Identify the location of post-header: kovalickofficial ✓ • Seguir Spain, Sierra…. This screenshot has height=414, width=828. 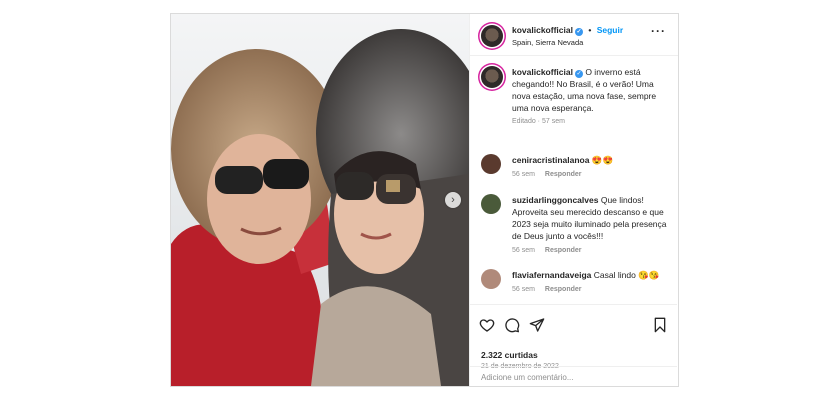
(574, 35).